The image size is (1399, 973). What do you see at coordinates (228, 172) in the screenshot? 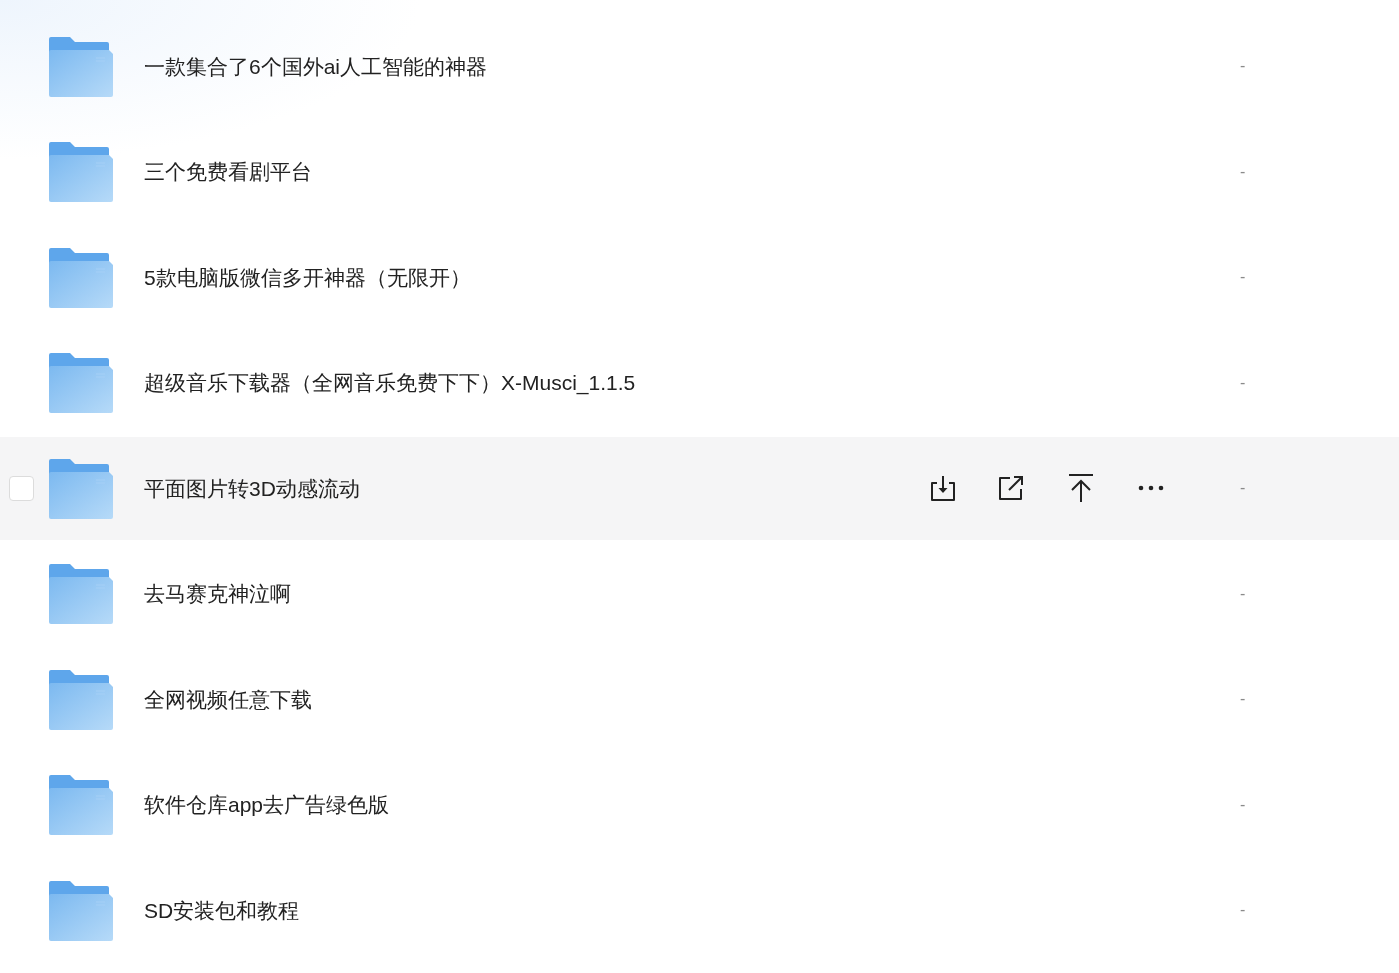
I see `folder-name: 三个免费看剧平台` at bounding box center [228, 172].